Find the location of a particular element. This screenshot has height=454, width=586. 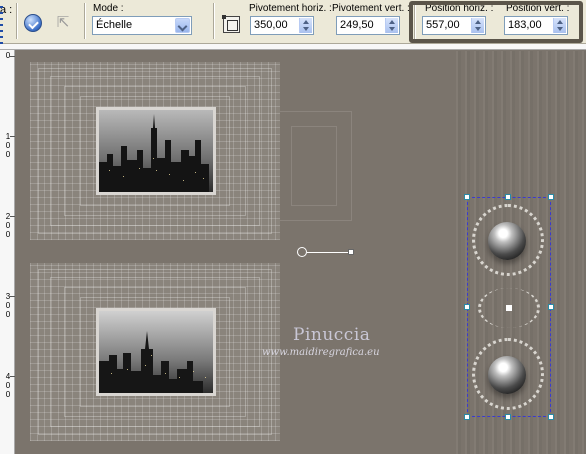

pivot-v-label: Pivotement vert. : is located at coordinates (371, 8).